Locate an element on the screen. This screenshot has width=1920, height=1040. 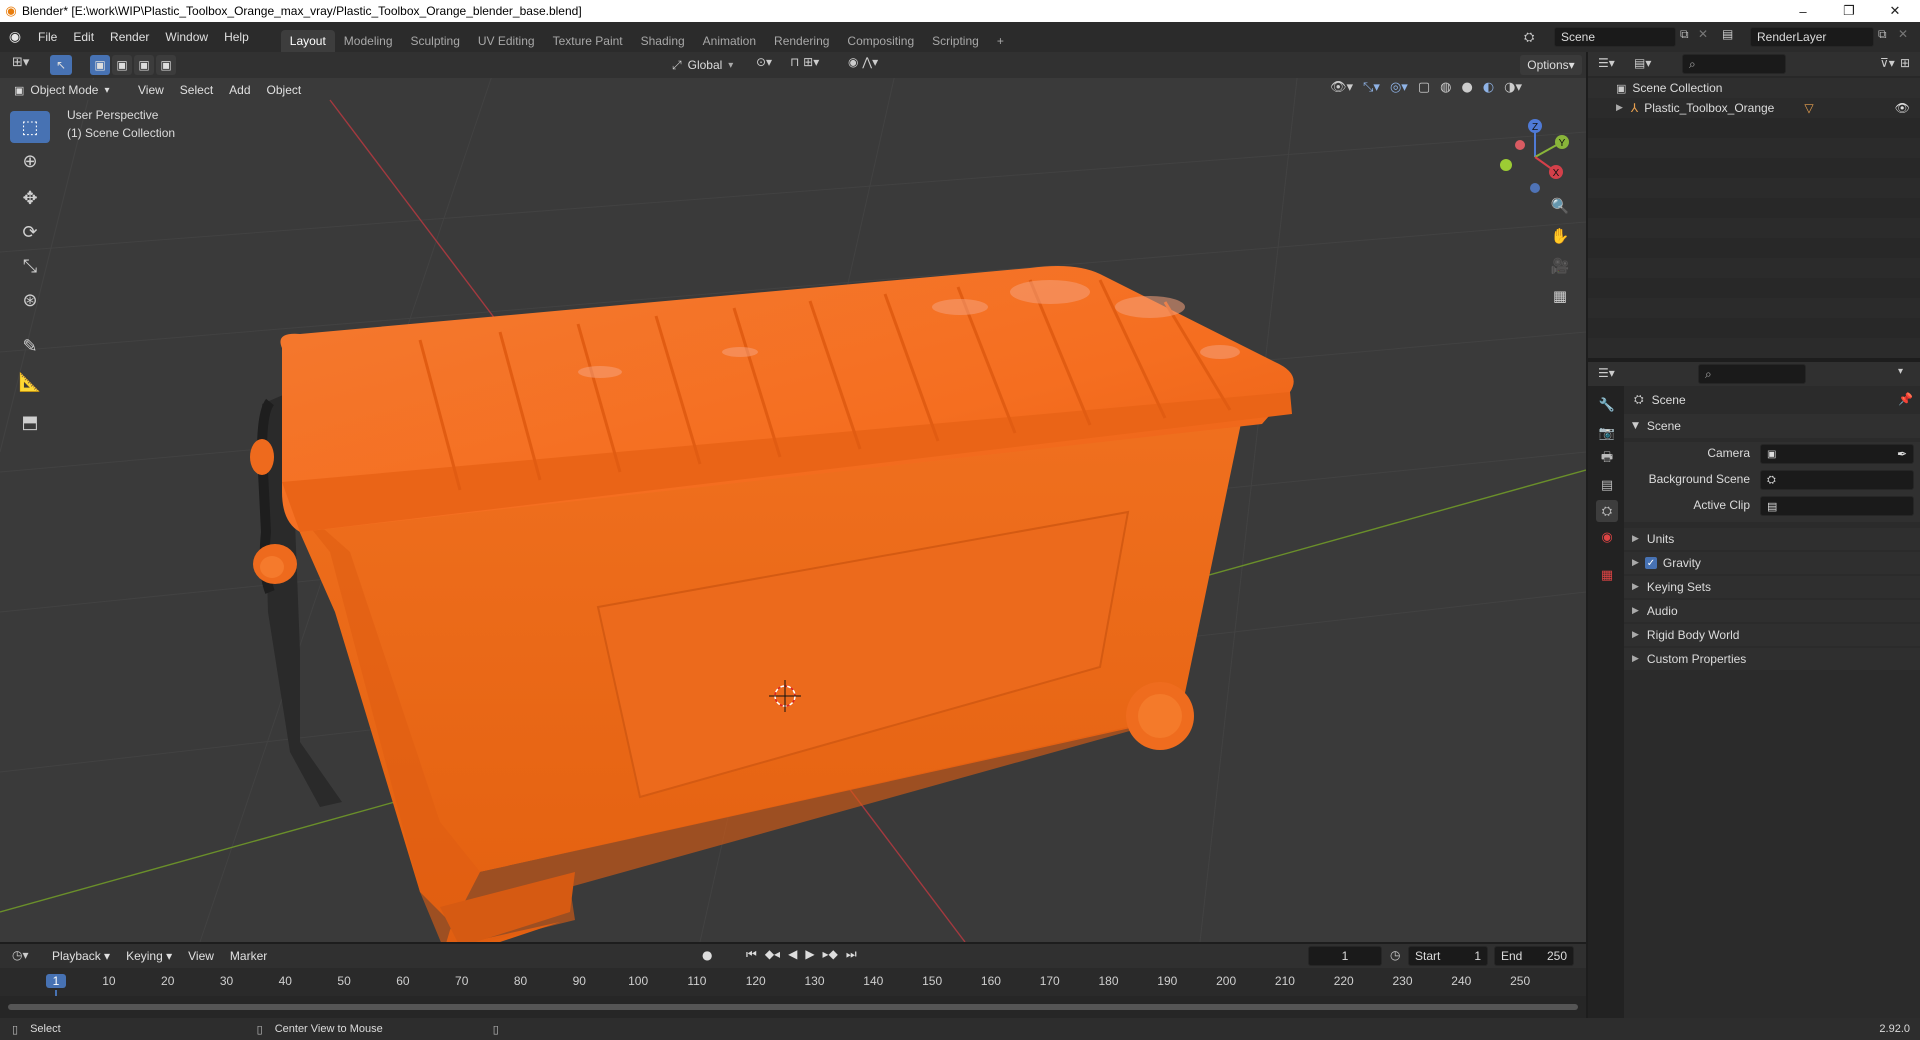
render-layer-selector: RenderLayer is located at coordinates (1812, 37).